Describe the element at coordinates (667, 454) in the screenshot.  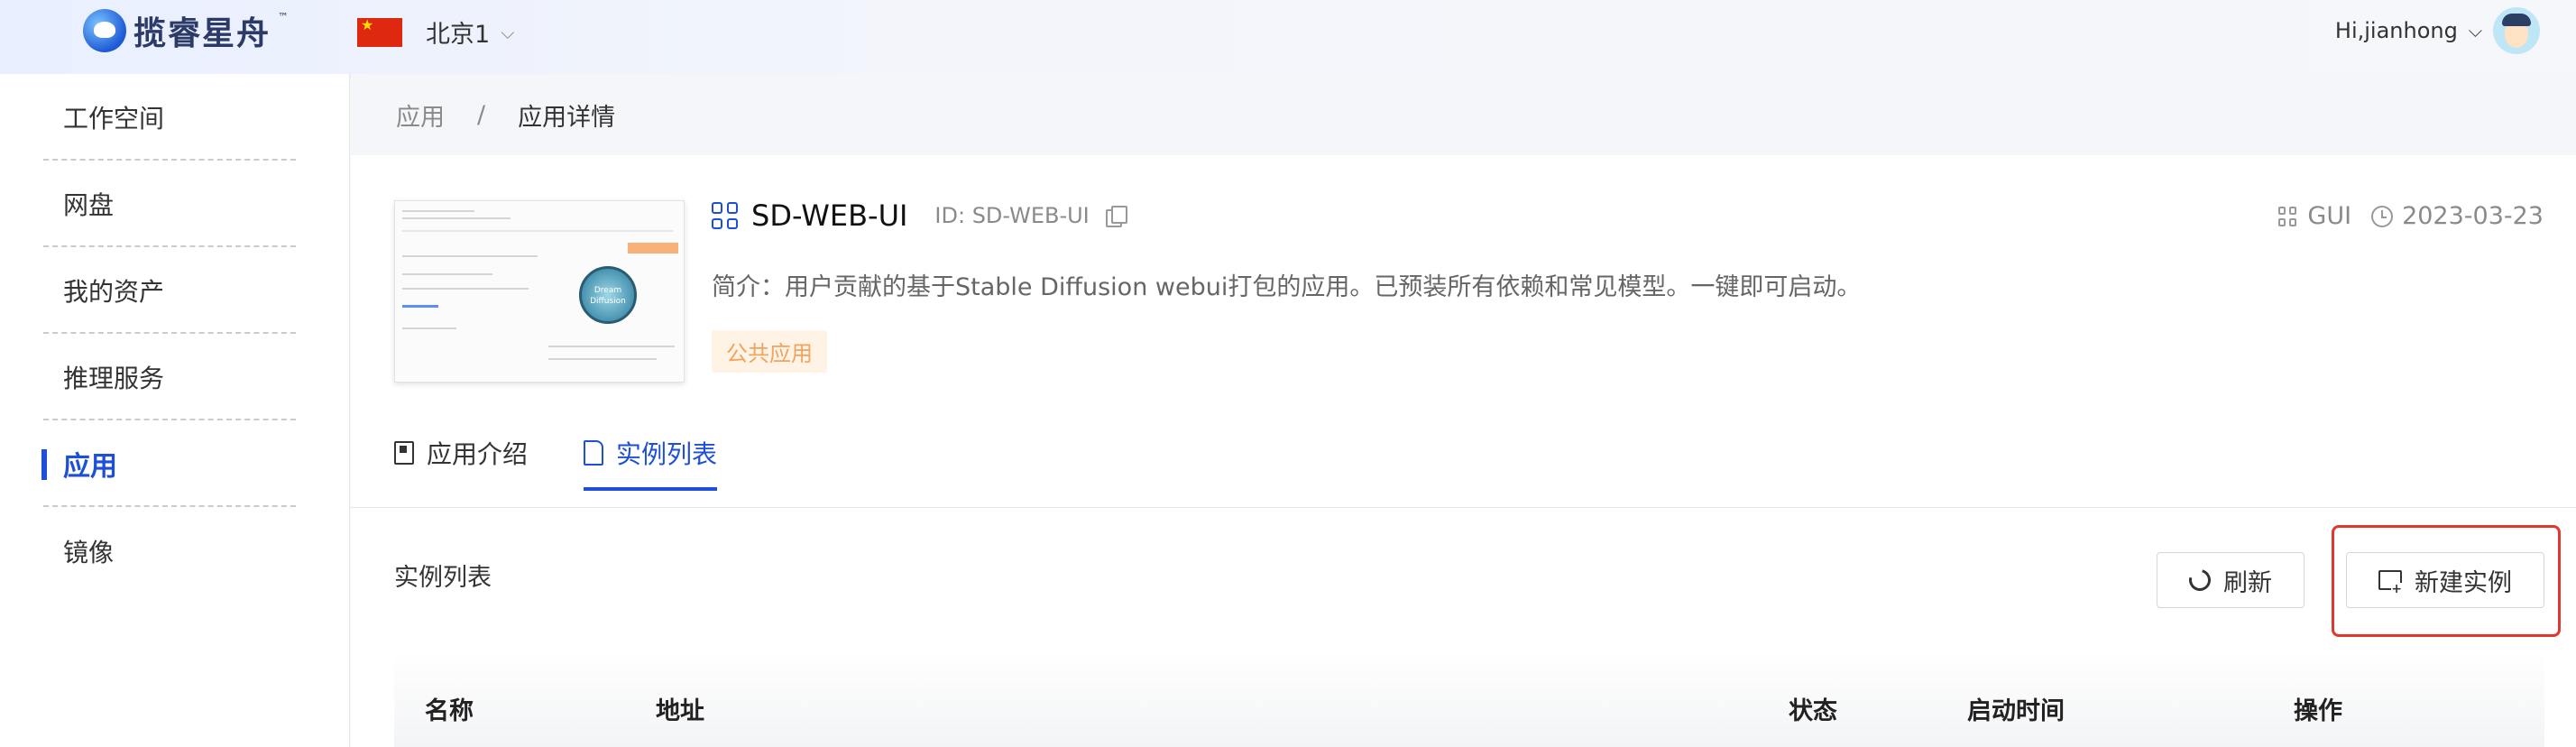
I see `tab-label: 实例列表` at that location.